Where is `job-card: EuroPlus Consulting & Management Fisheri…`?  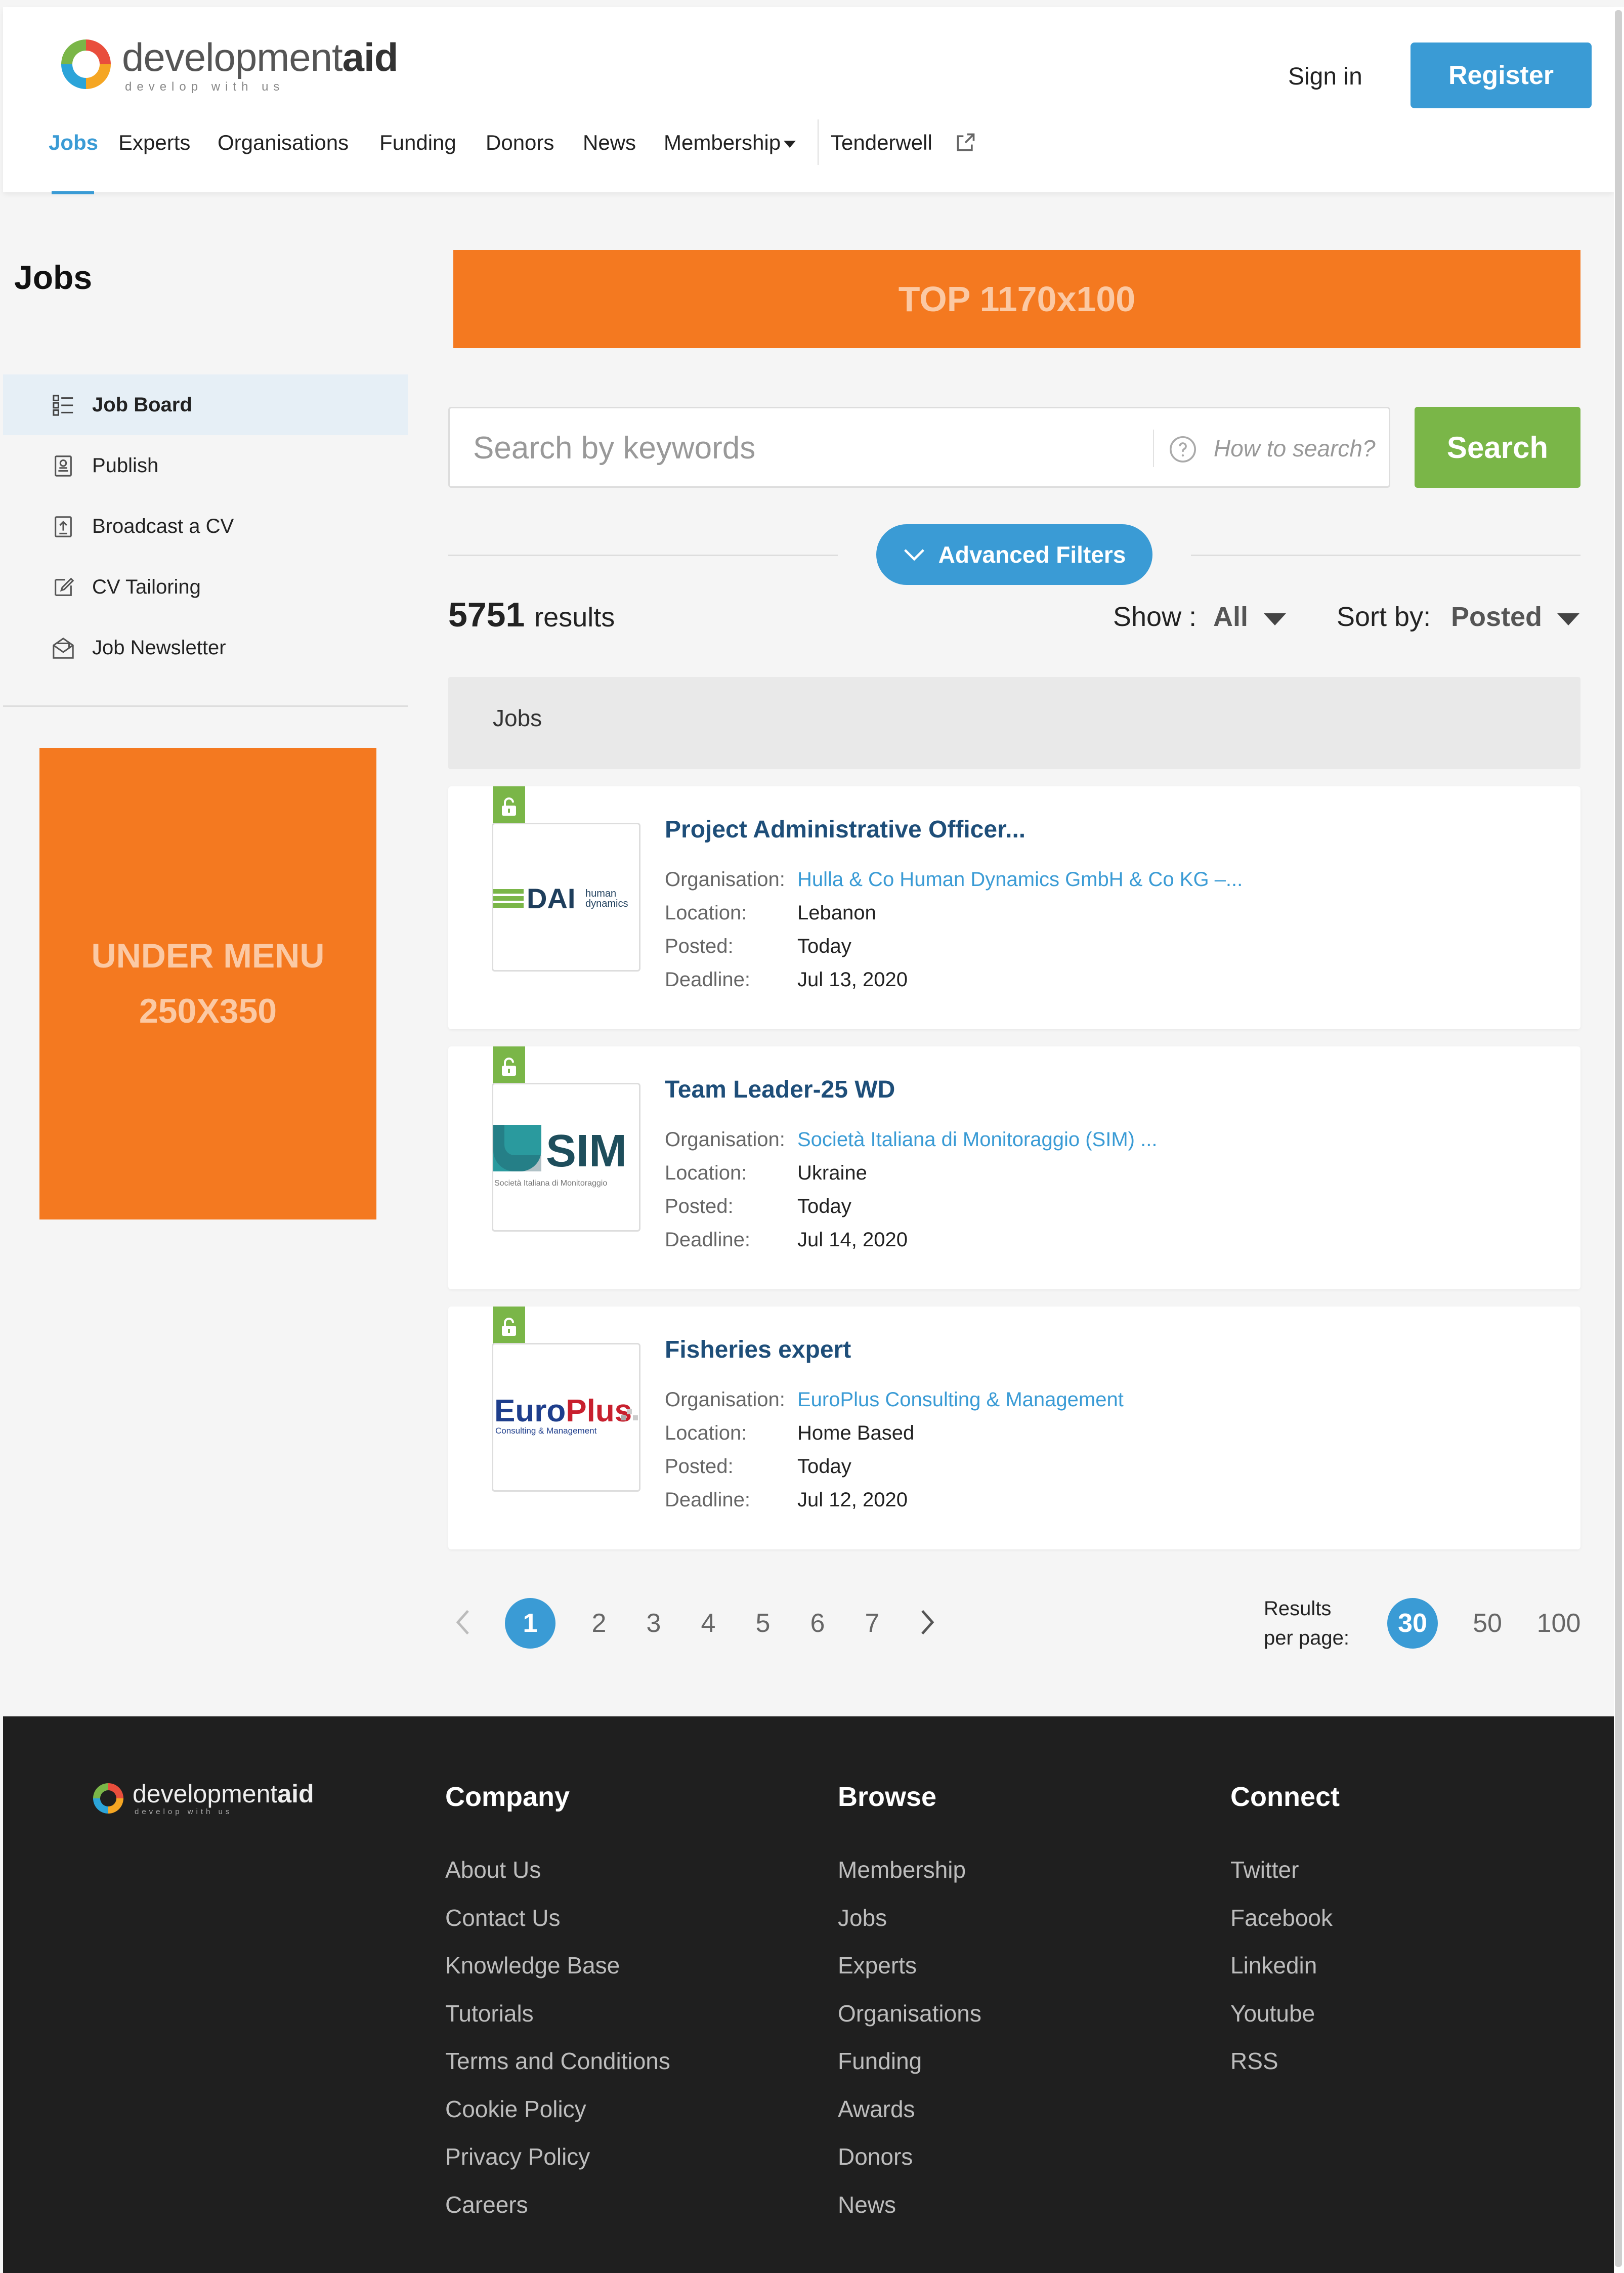 job-card: EuroPlus Consulting & Management Fisheri… is located at coordinates (1014, 1428).